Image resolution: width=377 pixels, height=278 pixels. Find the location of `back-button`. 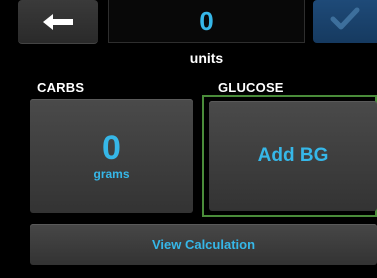

back-button is located at coordinates (58, 22).